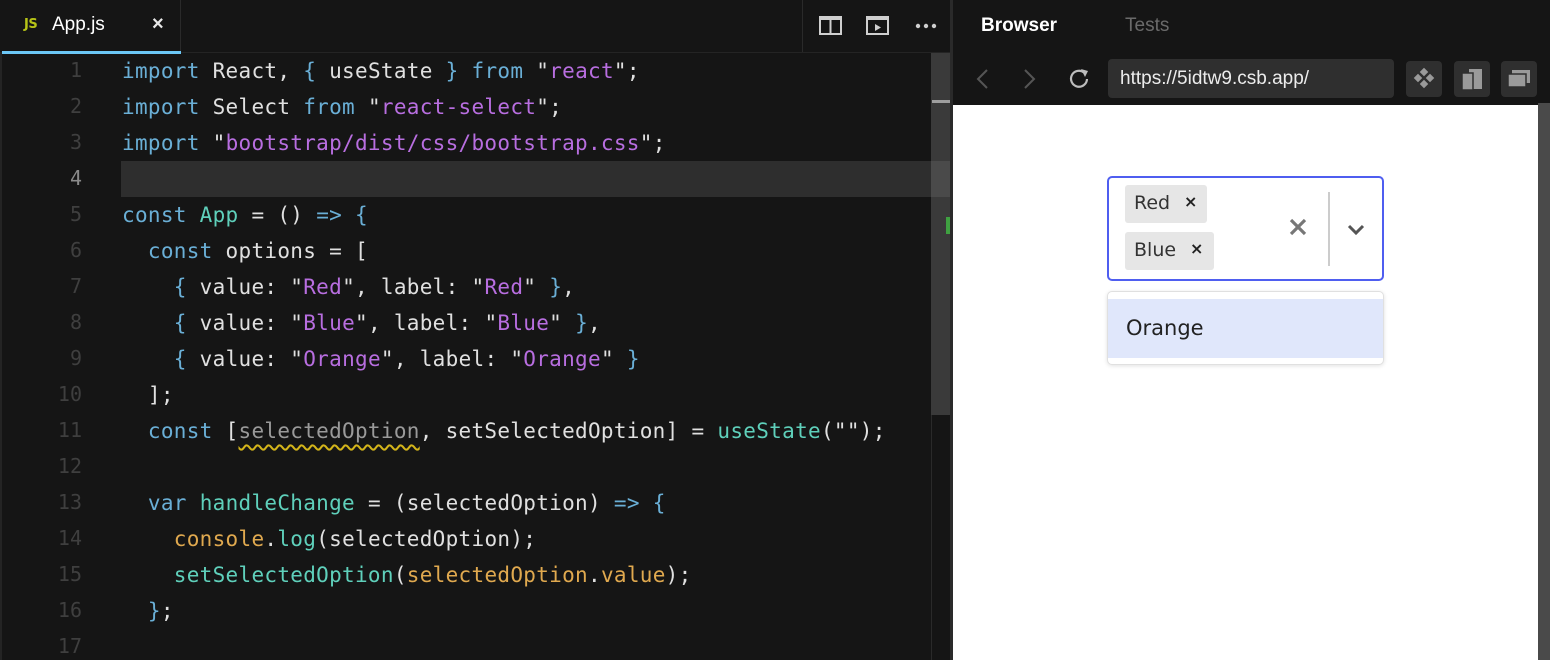 This screenshot has width=1550, height=660. Describe the element at coordinates (167, 503) in the screenshot. I see `code-token: var` at that location.